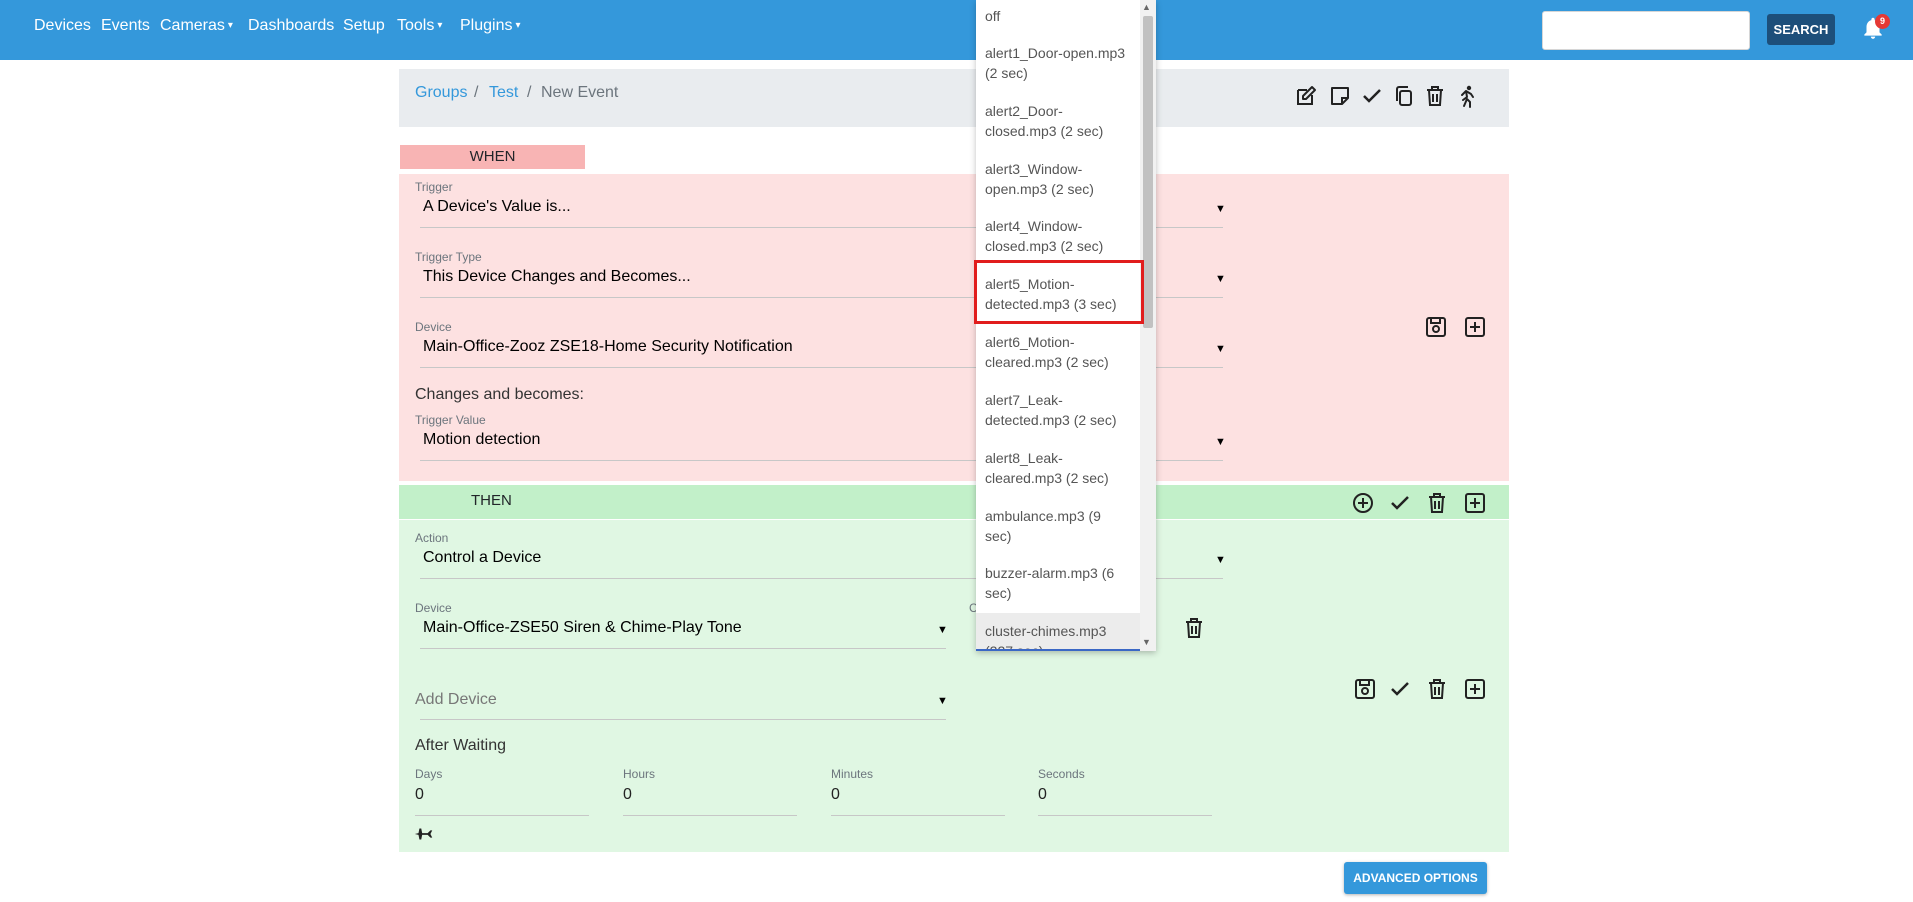 This screenshot has width=1913, height=902. Describe the element at coordinates (1415, 878) in the screenshot. I see `advanced-options-button: ADVANCED OPTIONS` at that location.